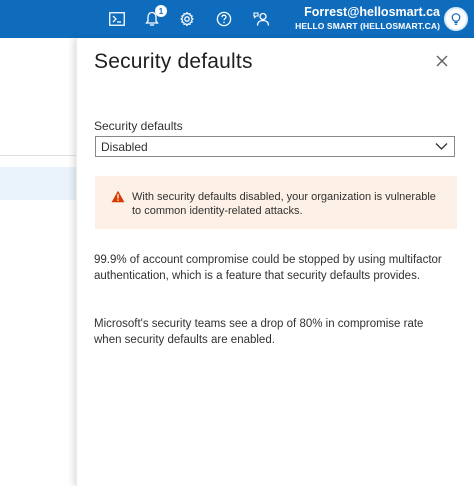 This screenshot has height=486, width=474. I want to click on notifications-icon: 1, so click(154, 17).